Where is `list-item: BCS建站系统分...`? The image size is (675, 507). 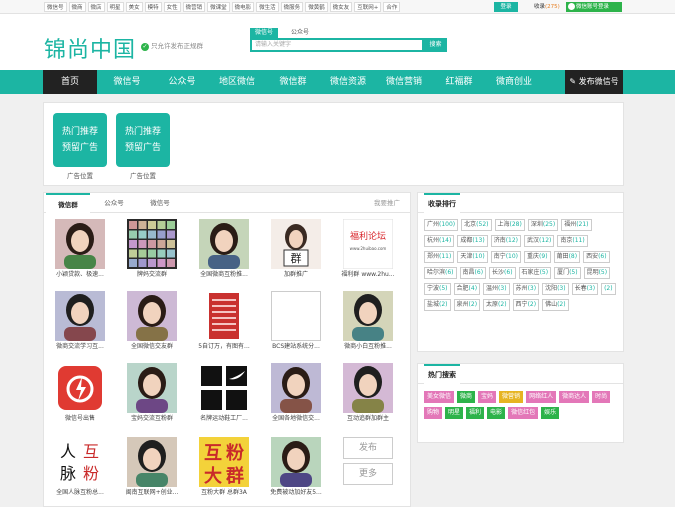 list-item: BCS建站系统分... is located at coordinates (296, 321).